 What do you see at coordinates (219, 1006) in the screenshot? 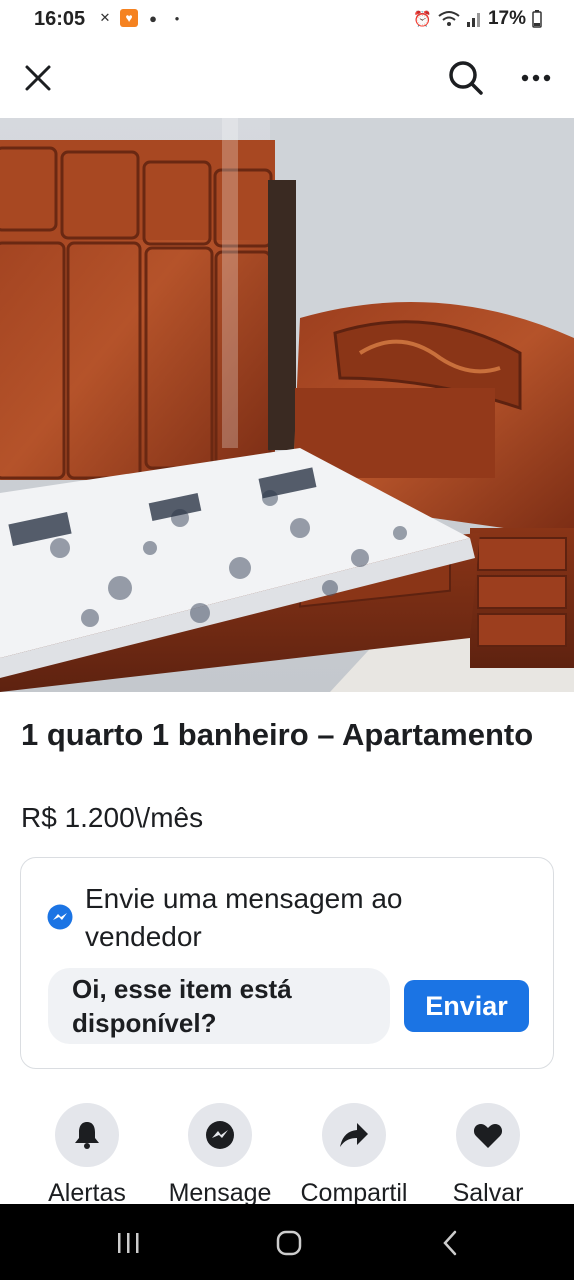
I see `message-input: Oi, esse item está disponível?` at bounding box center [219, 1006].